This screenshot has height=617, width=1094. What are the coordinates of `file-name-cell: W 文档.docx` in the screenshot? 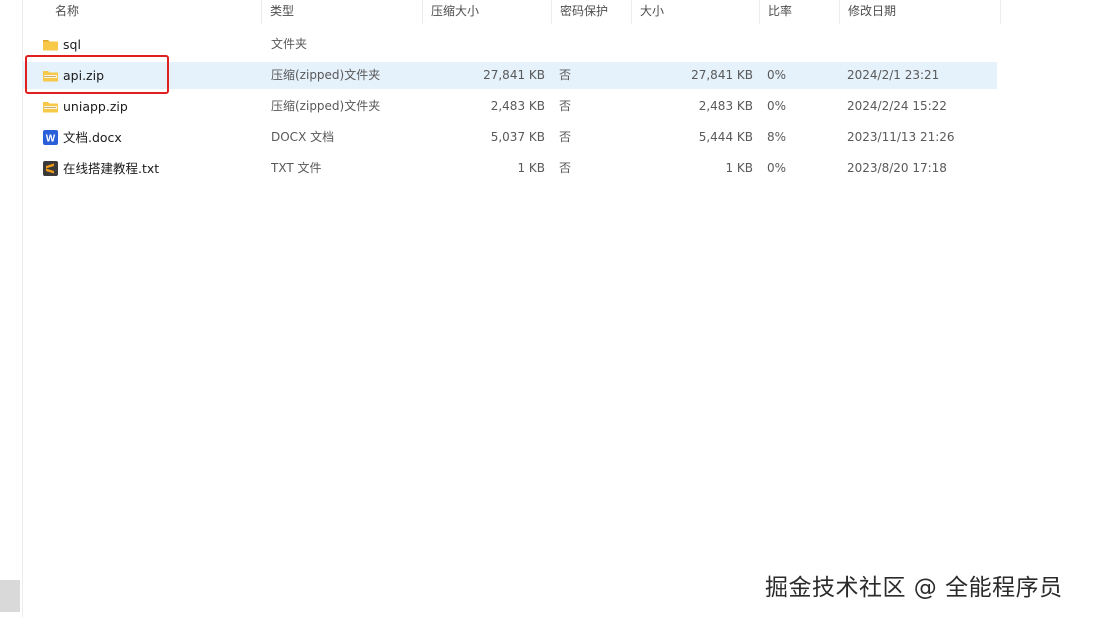 It's located at (152, 137).